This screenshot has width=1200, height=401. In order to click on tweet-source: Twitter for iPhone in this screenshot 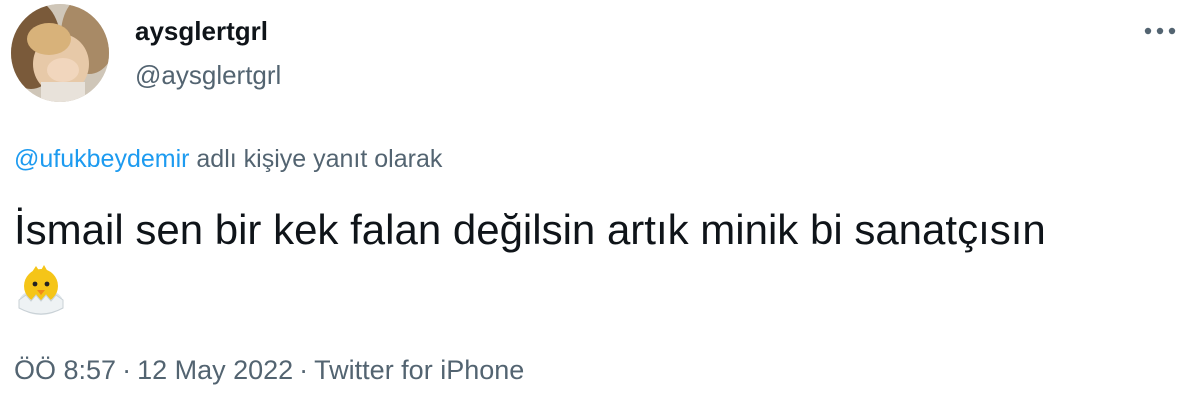, I will do `click(419, 370)`.